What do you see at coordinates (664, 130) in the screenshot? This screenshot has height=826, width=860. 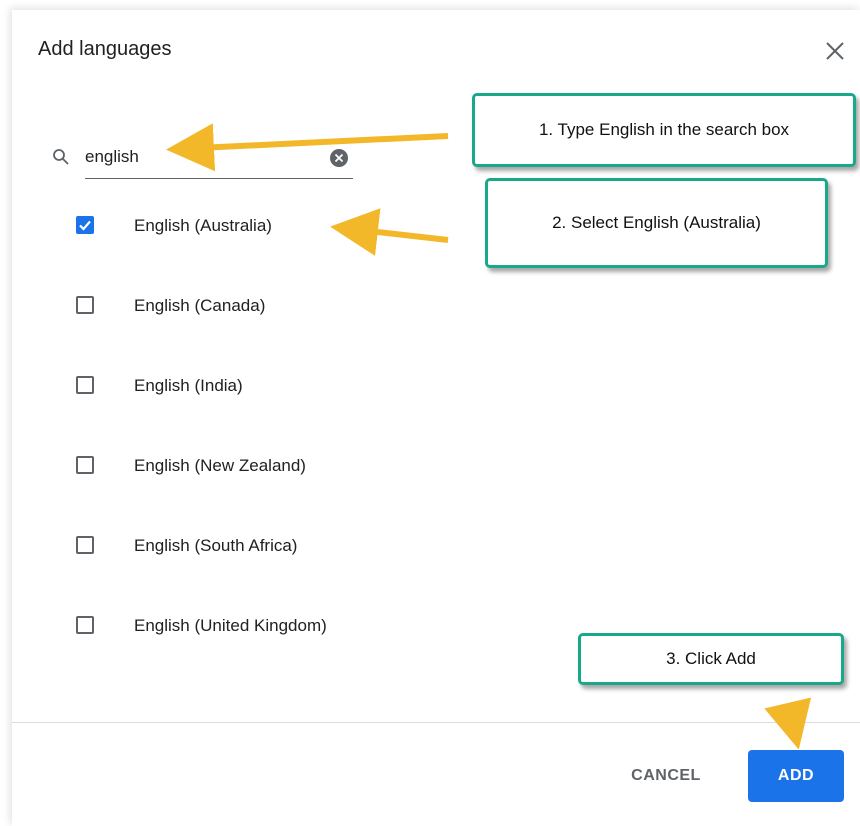 I see `callout-step1: 1. Type English in the search box` at bounding box center [664, 130].